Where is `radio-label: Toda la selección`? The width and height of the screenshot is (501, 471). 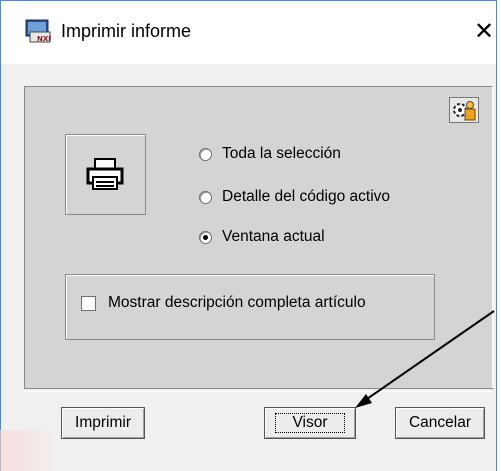
radio-label: Toda la selección is located at coordinates (281, 153).